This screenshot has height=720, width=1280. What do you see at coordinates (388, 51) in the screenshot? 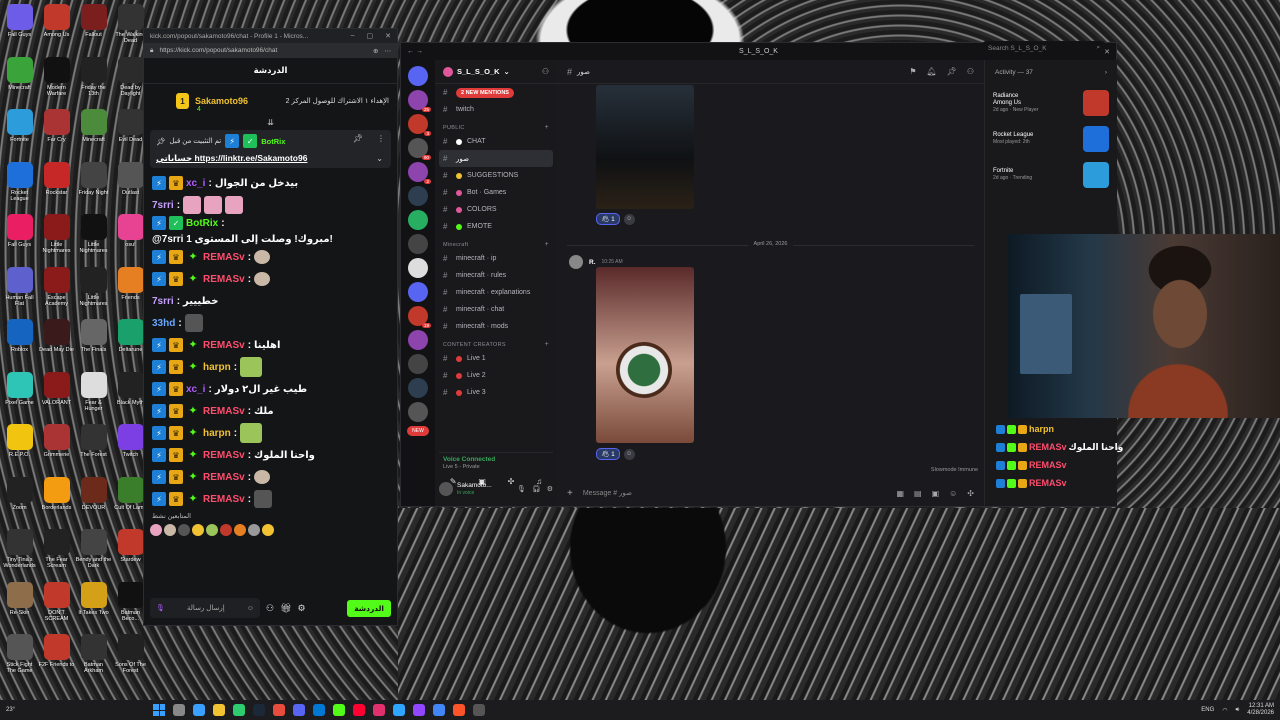
I see `more-icon: ⋯` at bounding box center [388, 51].